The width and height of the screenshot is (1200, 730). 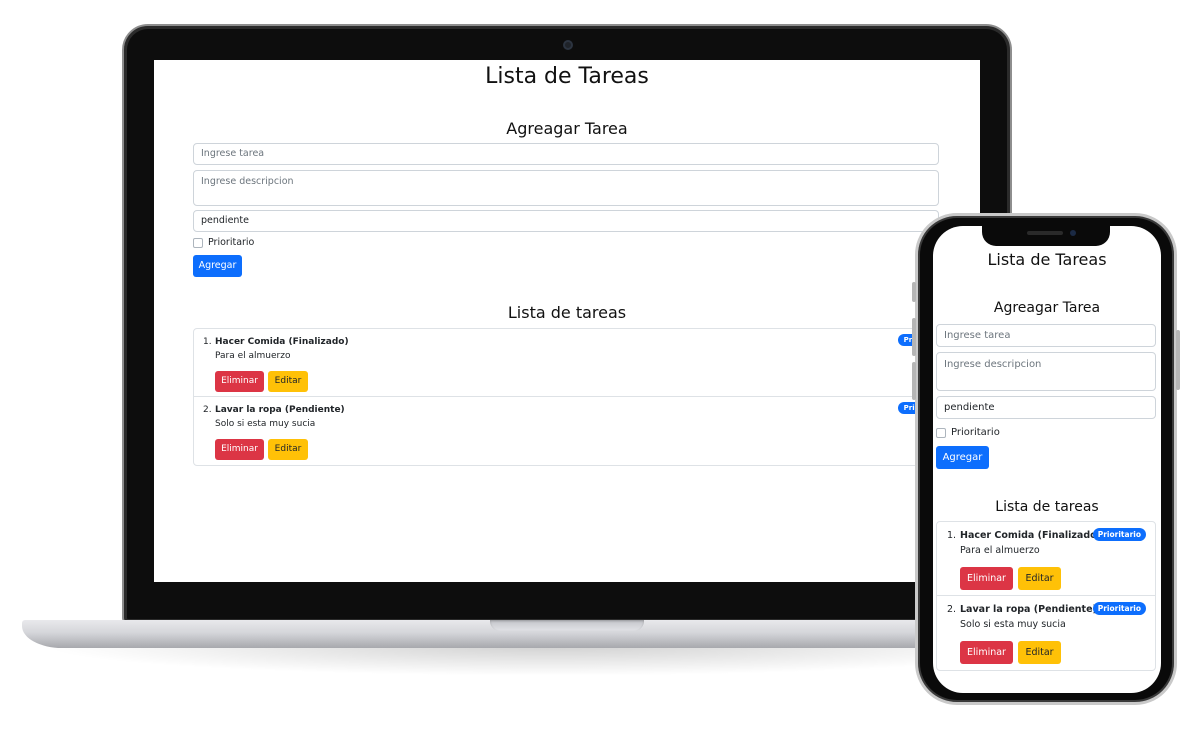 I want to click on phone-mute-switch, so click(x=914, y=292).